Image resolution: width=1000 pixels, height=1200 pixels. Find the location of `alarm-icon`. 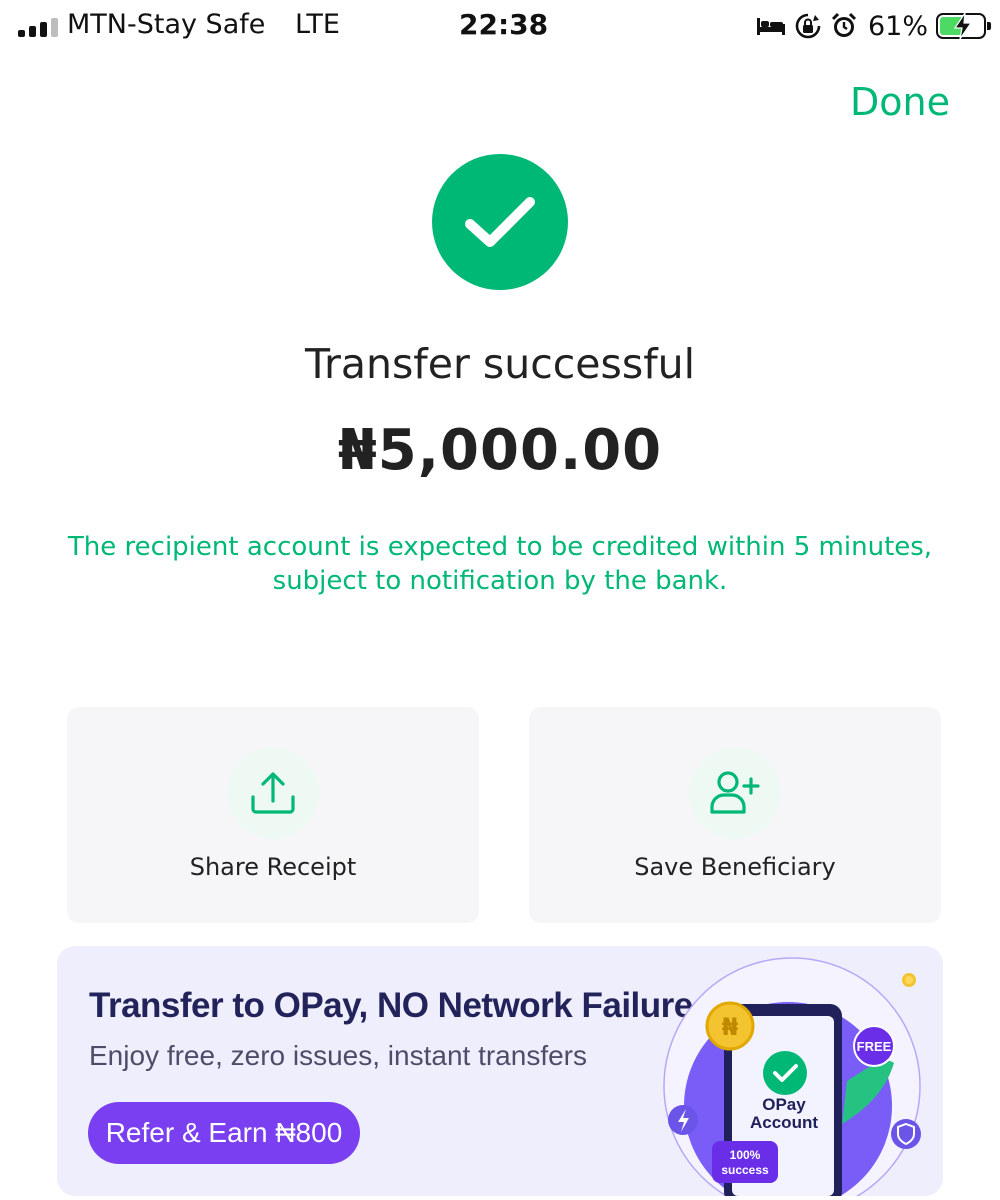

alarm-icon is located at coordinates (844, 24).